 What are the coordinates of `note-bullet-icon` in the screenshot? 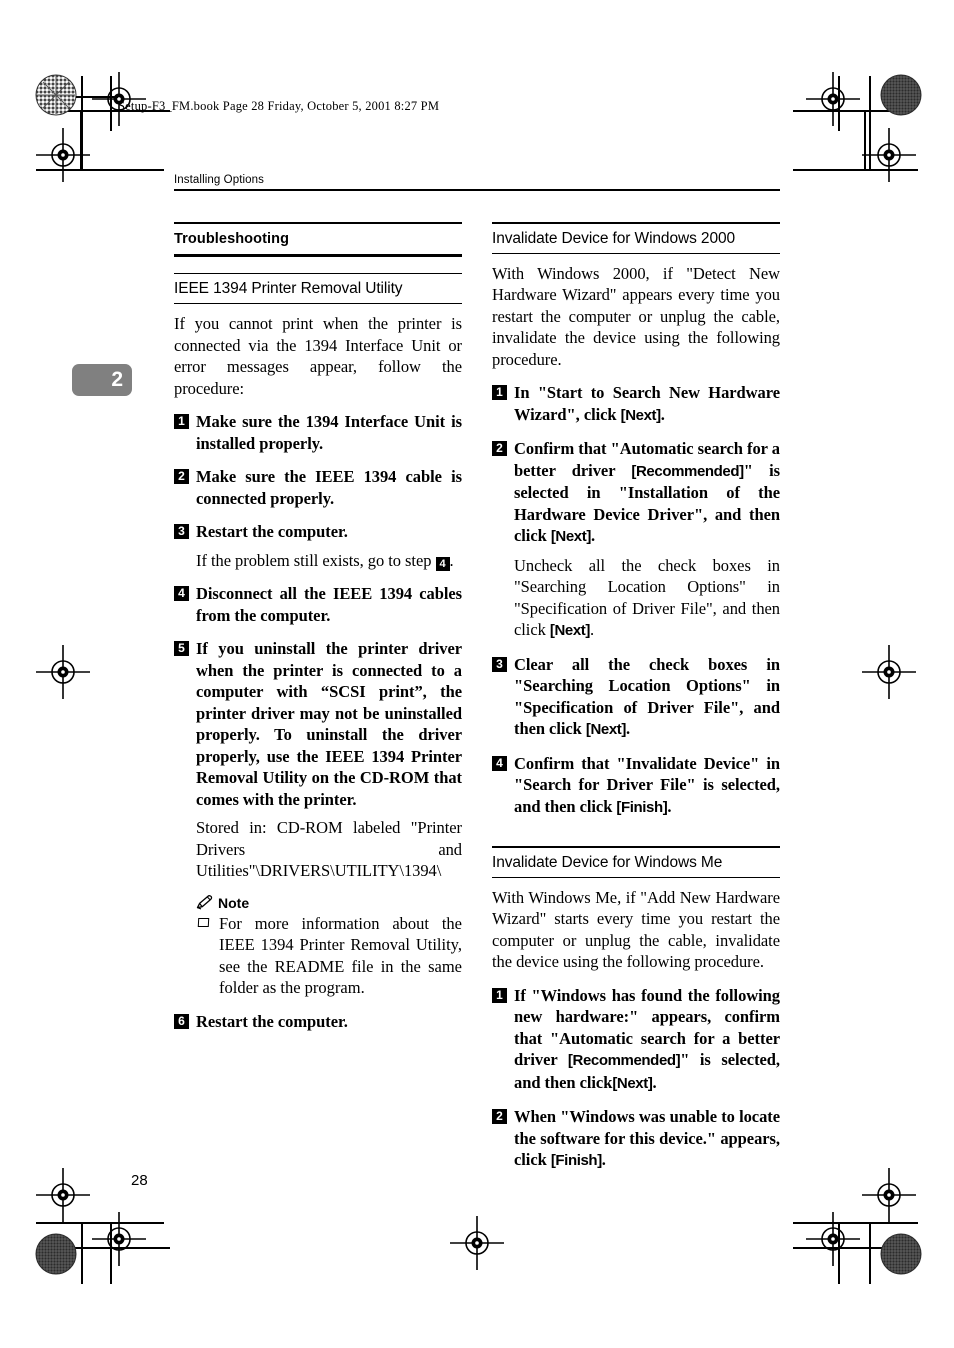 It's located at (203, 922).